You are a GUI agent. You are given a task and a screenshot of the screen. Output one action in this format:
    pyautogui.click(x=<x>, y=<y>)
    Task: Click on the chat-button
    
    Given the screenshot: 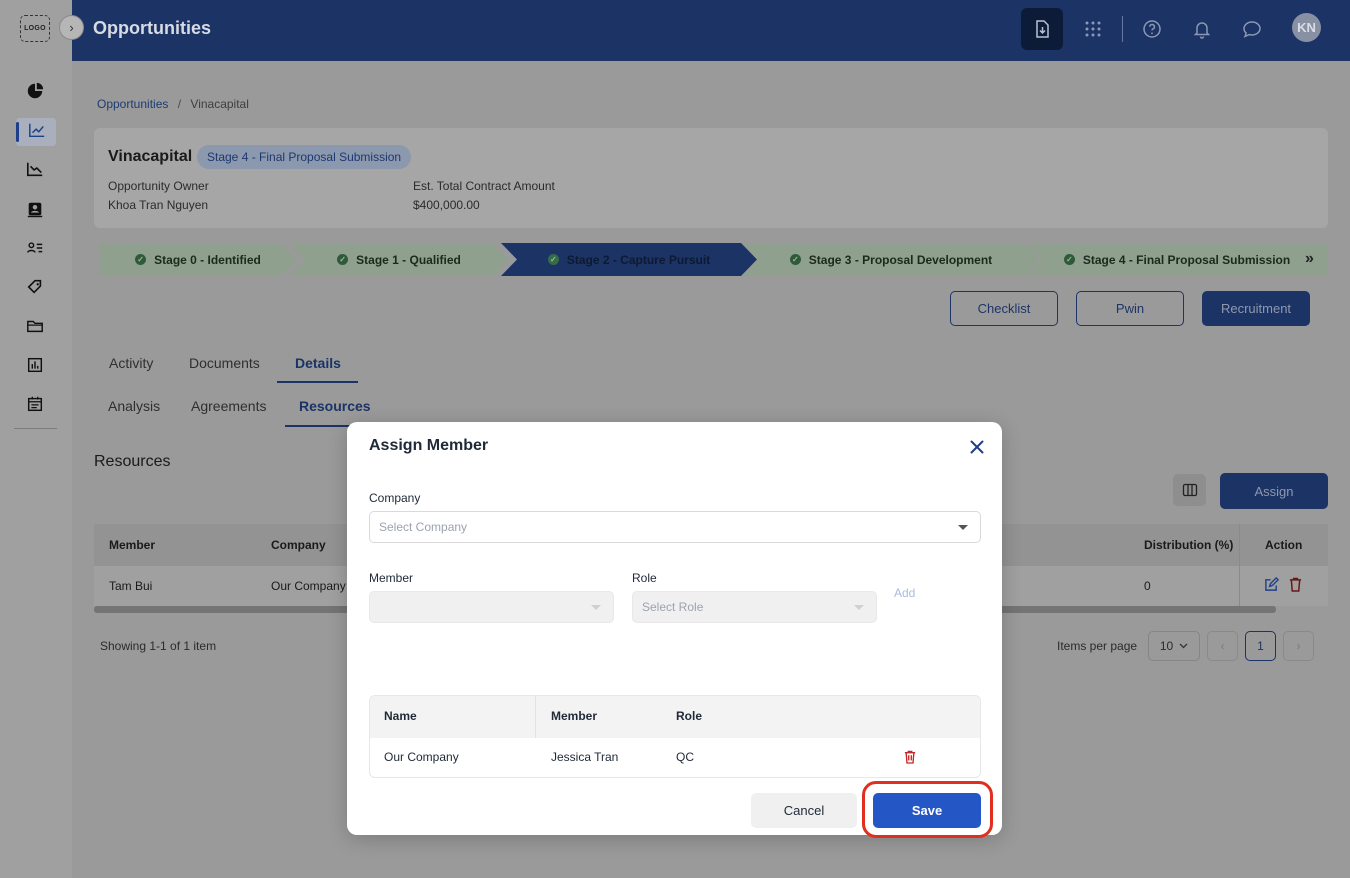 What is the action you would take?
    pyautogui.click(x=1252, y=29)
    